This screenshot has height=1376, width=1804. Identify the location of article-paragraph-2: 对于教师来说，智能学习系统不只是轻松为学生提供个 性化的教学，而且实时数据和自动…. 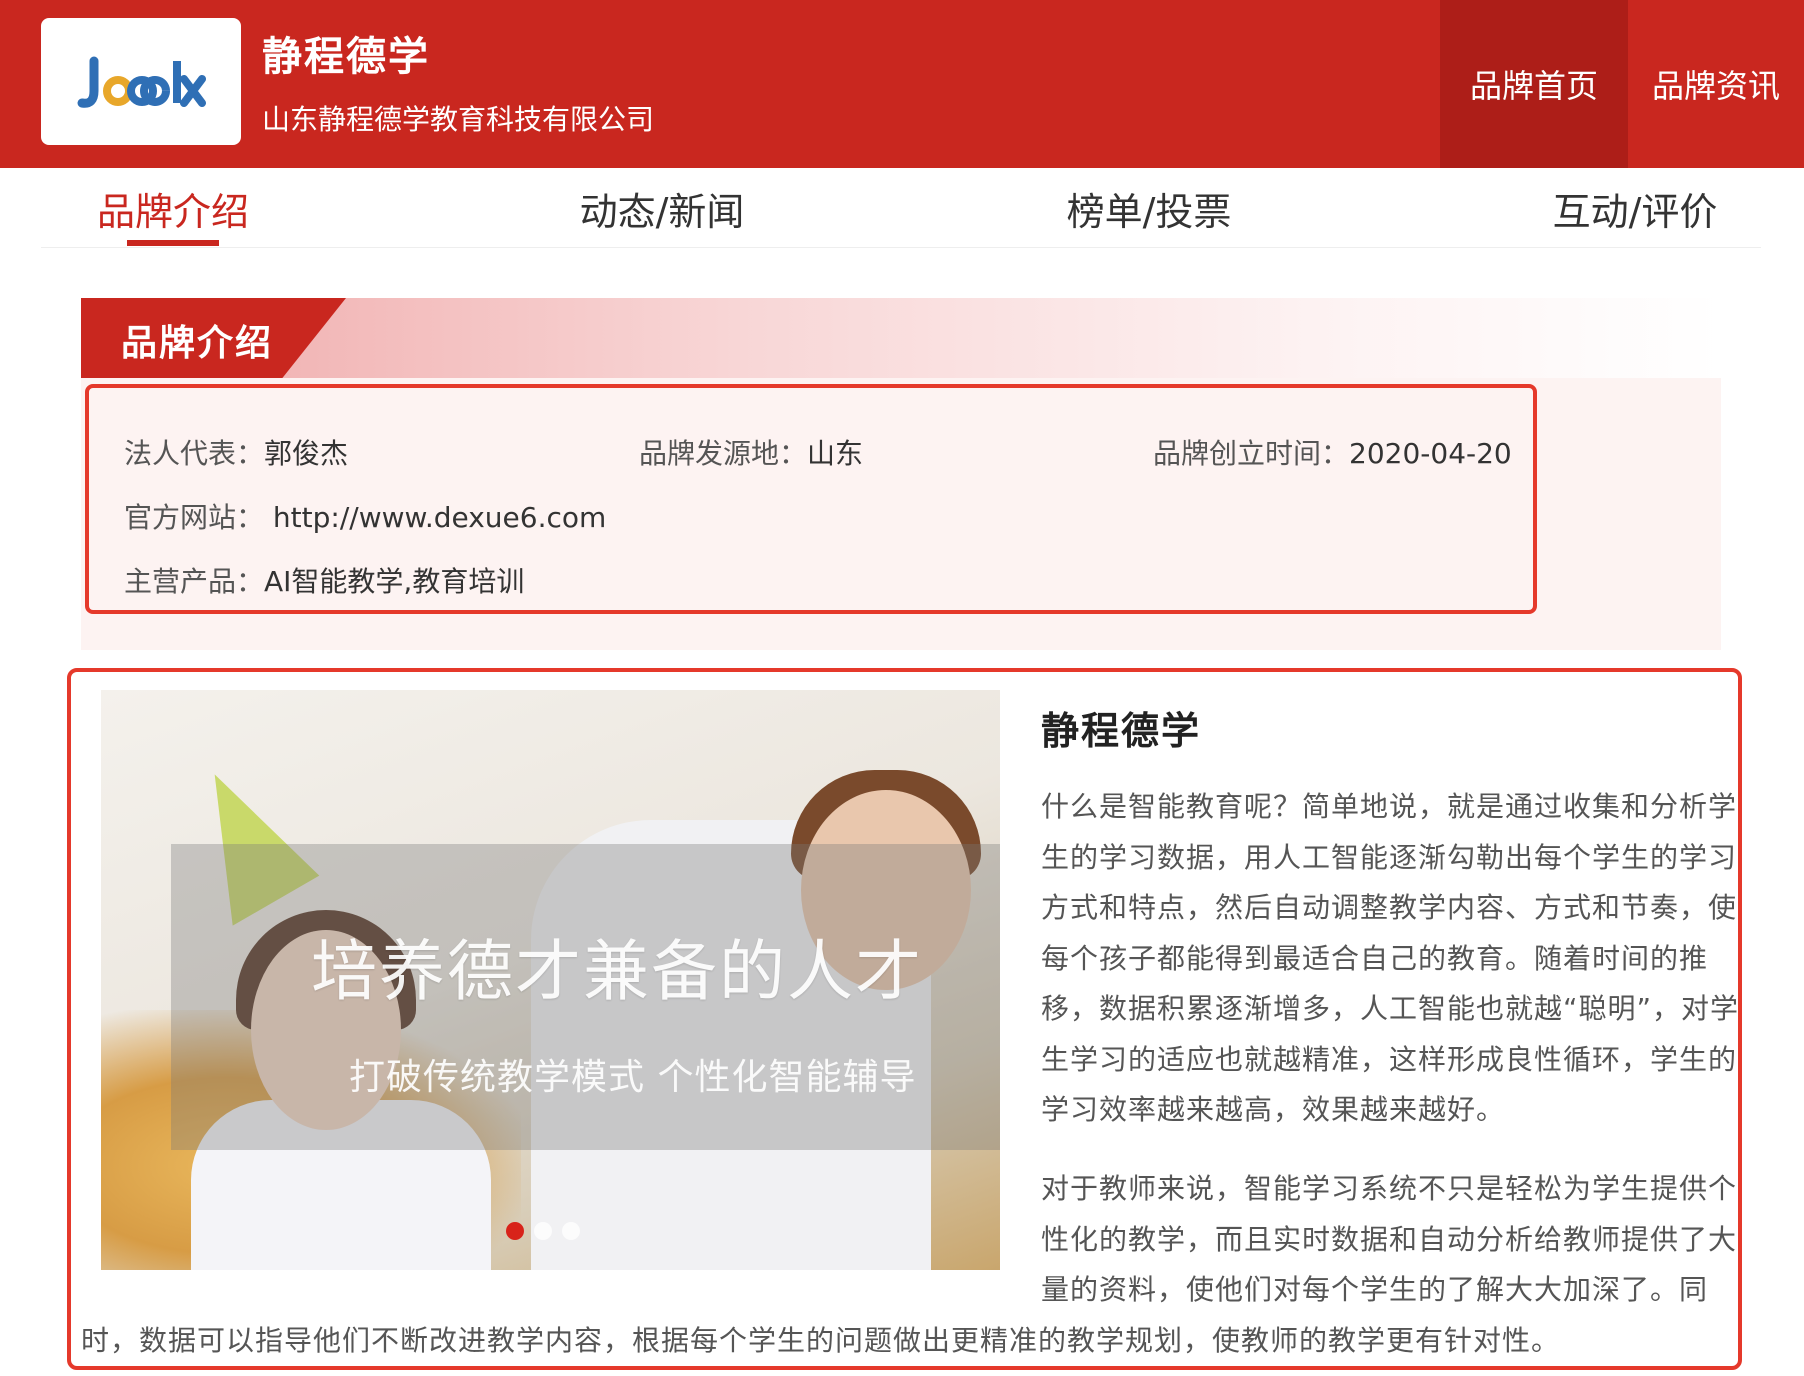
(1389, 1240).